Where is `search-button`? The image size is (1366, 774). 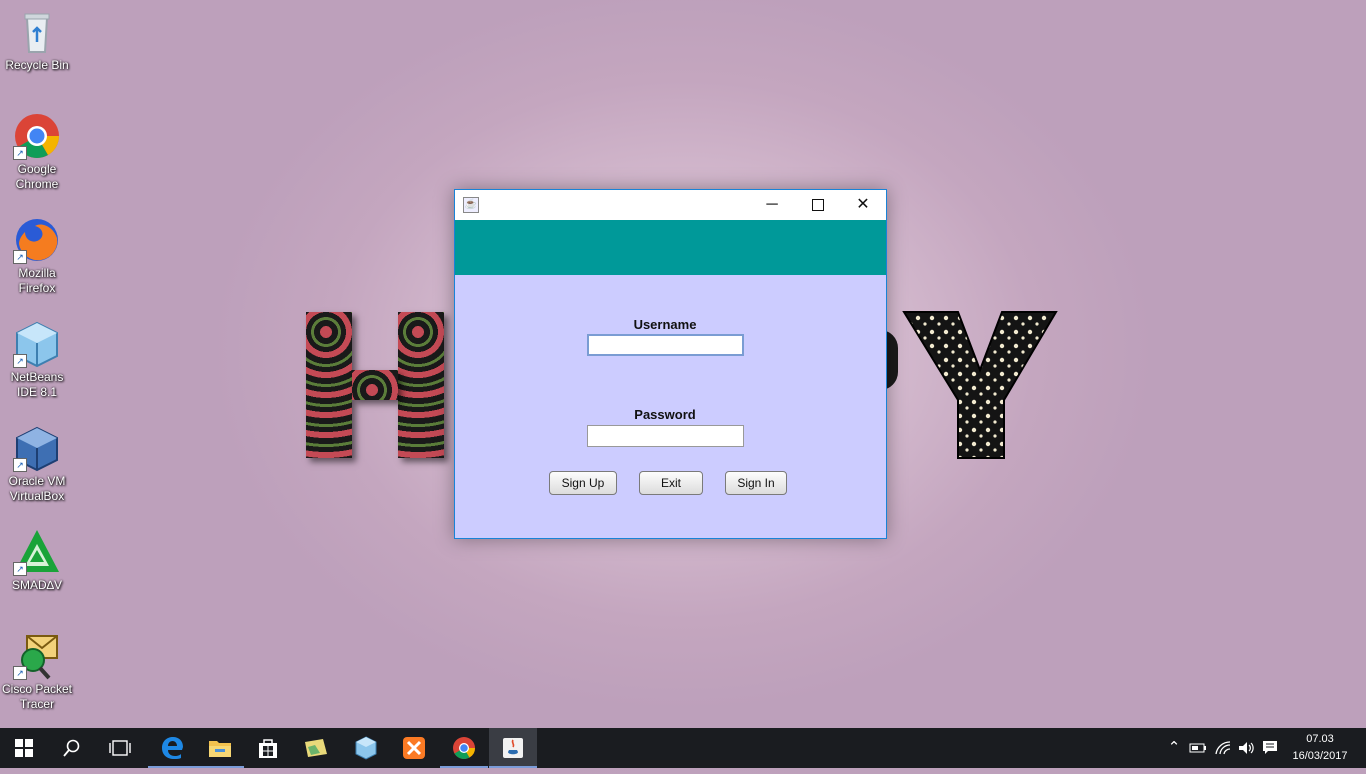 search-button is located at coordinates (72, 748).